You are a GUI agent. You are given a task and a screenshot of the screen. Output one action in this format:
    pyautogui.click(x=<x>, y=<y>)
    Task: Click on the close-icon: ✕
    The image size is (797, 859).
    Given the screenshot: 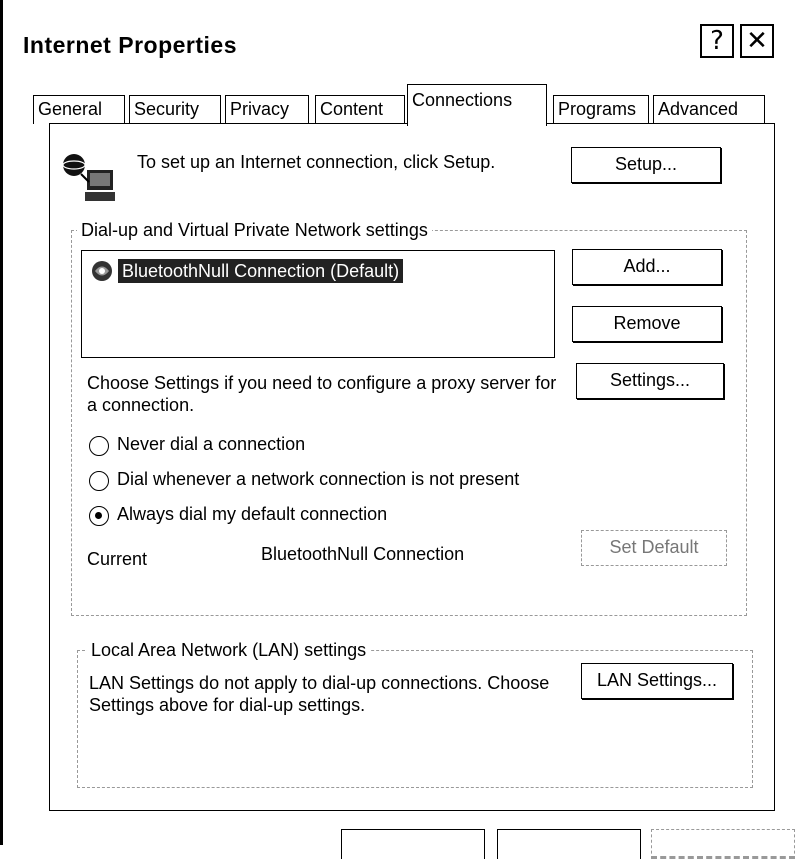 What is the action you would take?
    pyautogui.click(x=757, y=41)
    